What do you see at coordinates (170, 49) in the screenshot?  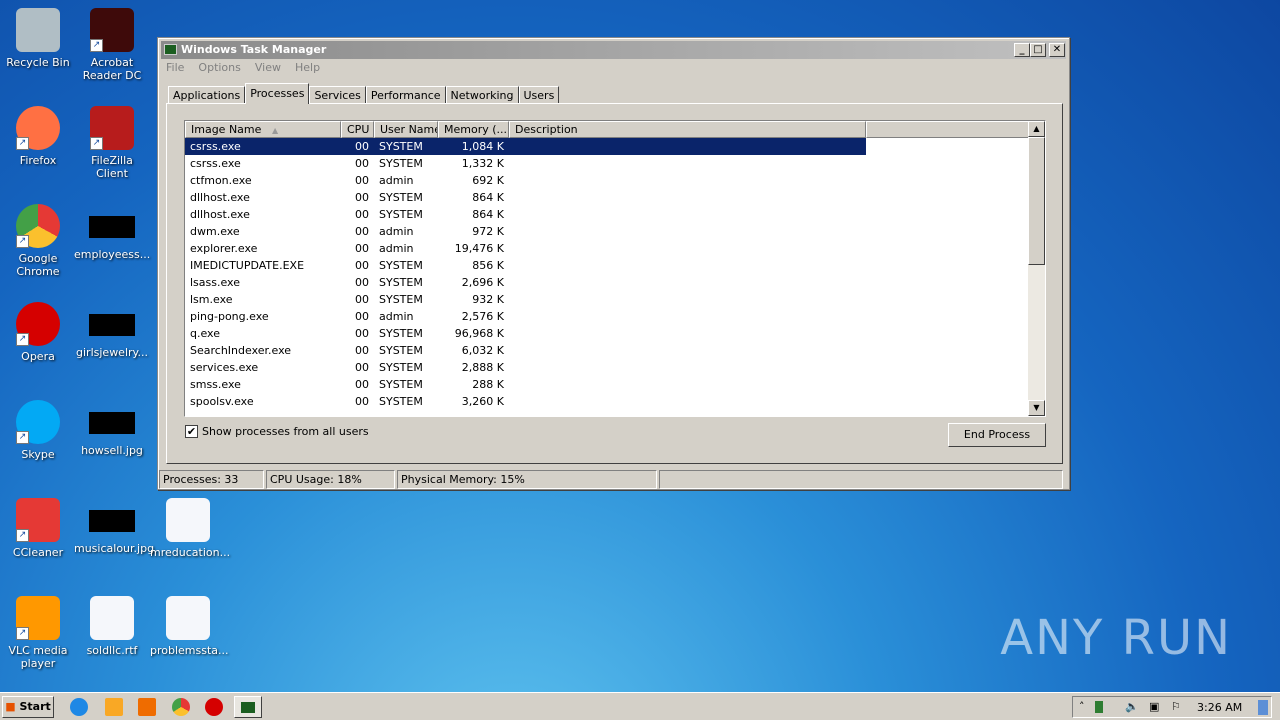 I see `task-manager-icon` at bounding box center [170, 49].